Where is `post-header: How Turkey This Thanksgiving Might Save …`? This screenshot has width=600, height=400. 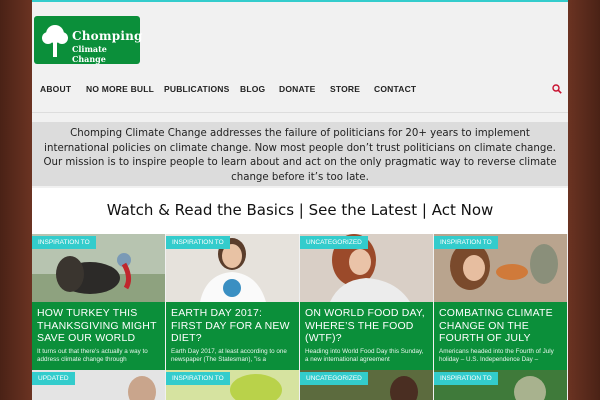 post-header: How Turkey This Thanksgiving Might Save … is located at coordinates (98, 336).